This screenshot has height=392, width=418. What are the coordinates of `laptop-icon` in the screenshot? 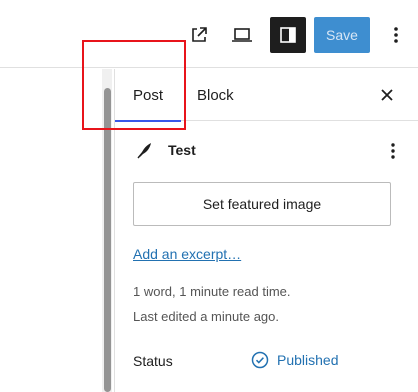 It's located at (242, 35).